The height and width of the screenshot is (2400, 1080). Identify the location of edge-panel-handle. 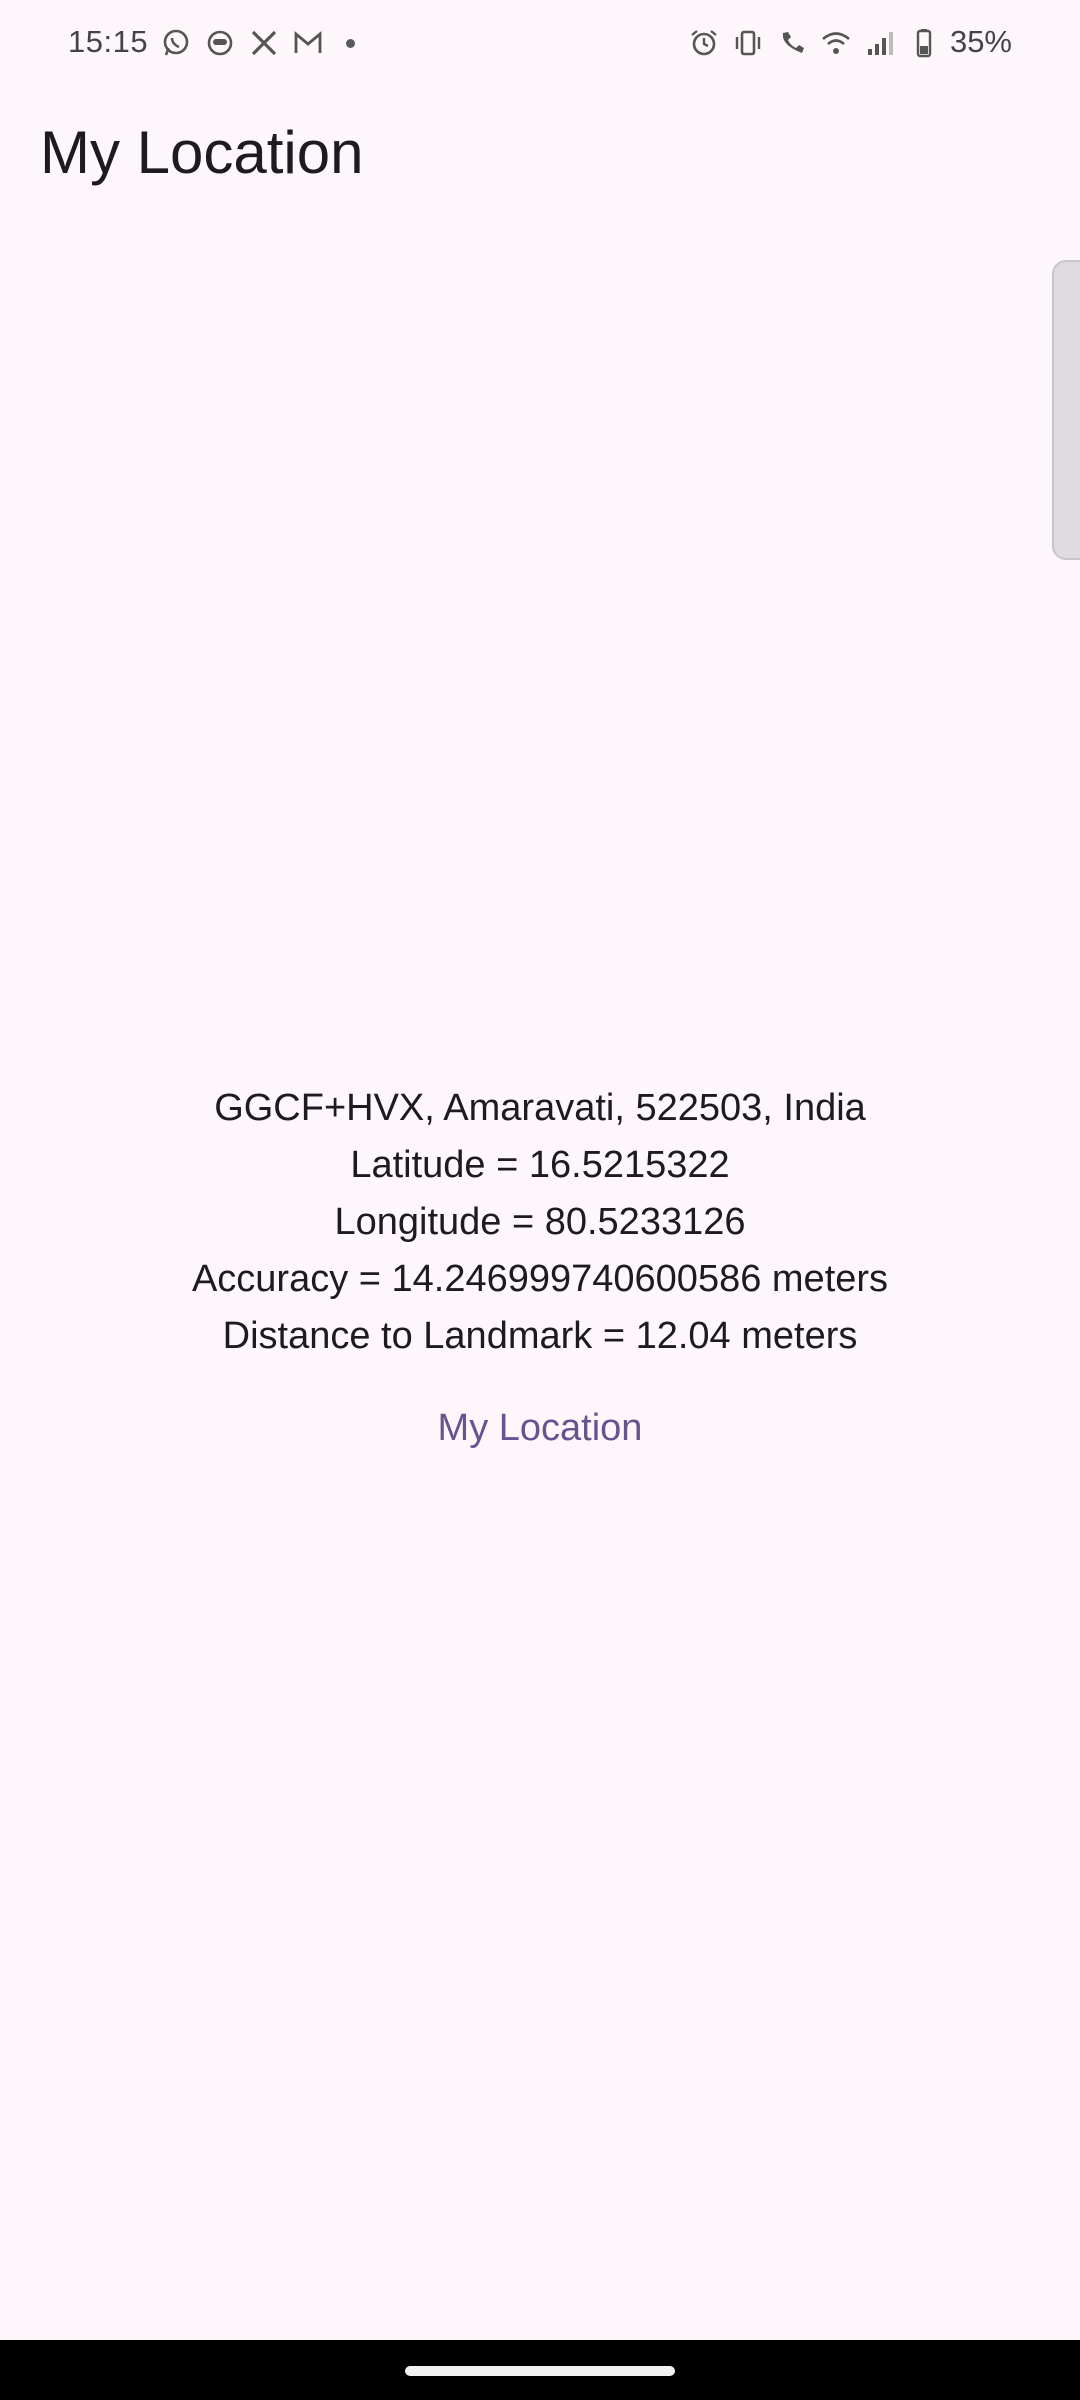
(1066, 410).